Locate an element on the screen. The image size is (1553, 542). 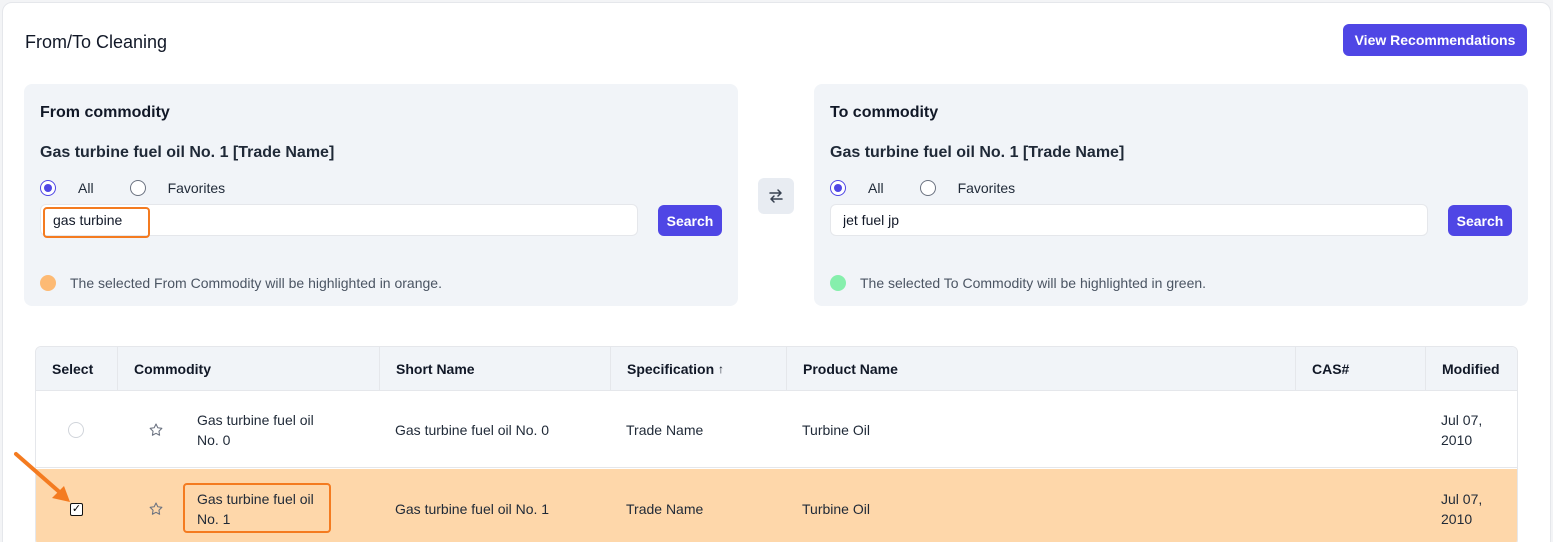
column-header-short-name: Short Name is located at coordinates (495, 369).